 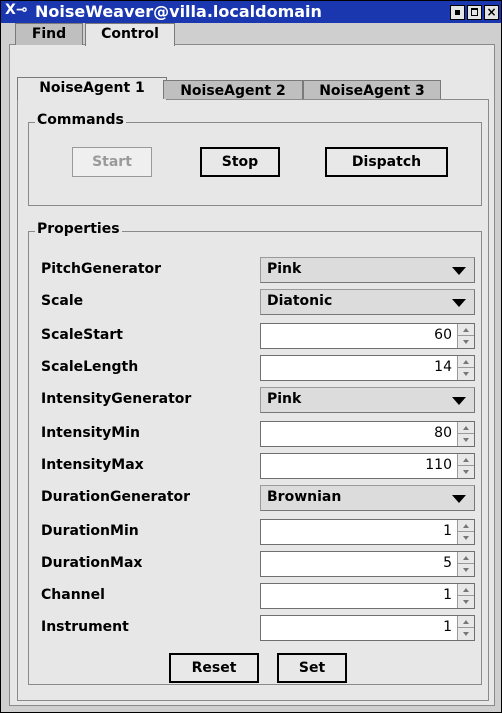 What do you see at coordinates (372, 89) in the screenshot?
I see `tab-noiseagent-3: NoiseAgent 3` at bounding box center [372, 89].